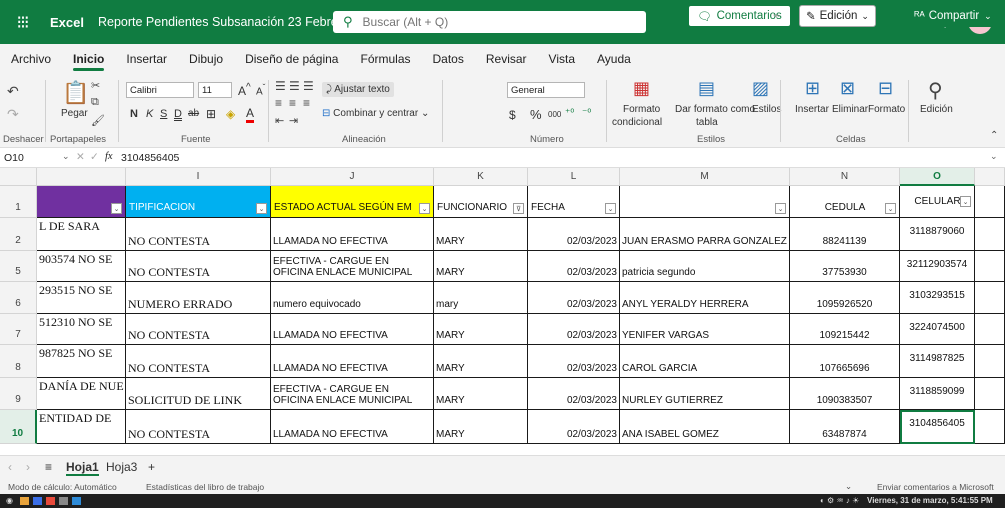 This screenshot has height=508, width=1005. I want to click on cell-celular: 3114987825, so click(937, 361).